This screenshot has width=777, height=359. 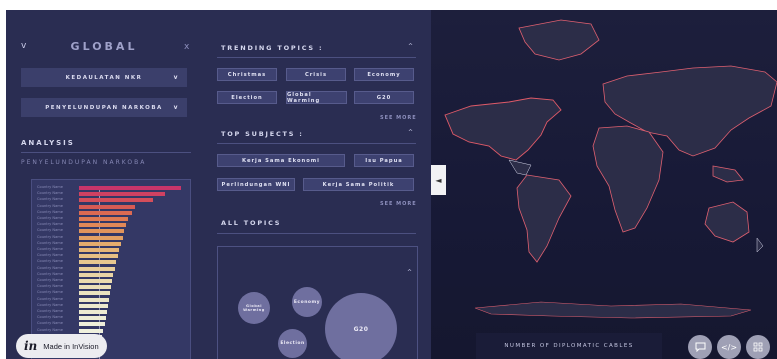 What do you see at coordinates (503, 129) in the screenshot?
I see `north-america` at bounding box center [503, 129].